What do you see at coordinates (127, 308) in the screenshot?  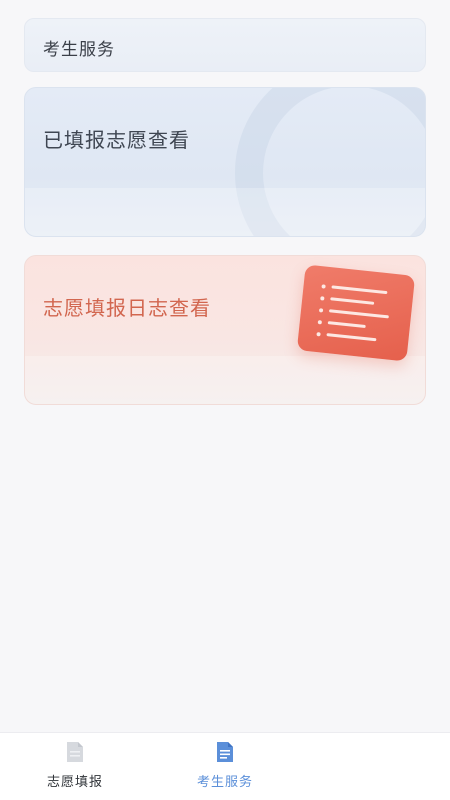 I see `card-title: 志愿填报日志查看` at bounding box center [127, 308].